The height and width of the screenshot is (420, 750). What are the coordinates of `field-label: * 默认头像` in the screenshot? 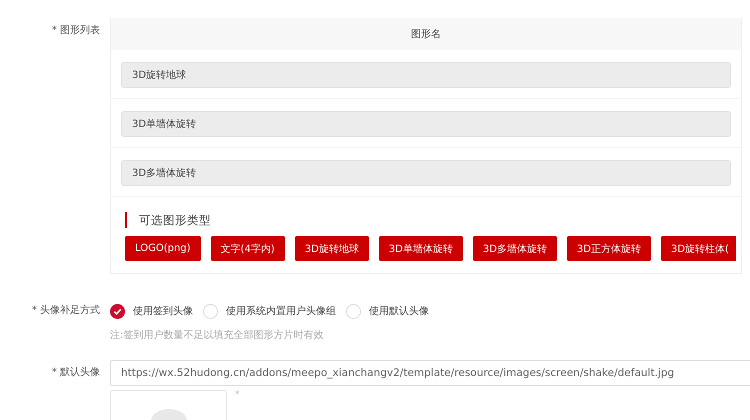 It's located at (75, 373).